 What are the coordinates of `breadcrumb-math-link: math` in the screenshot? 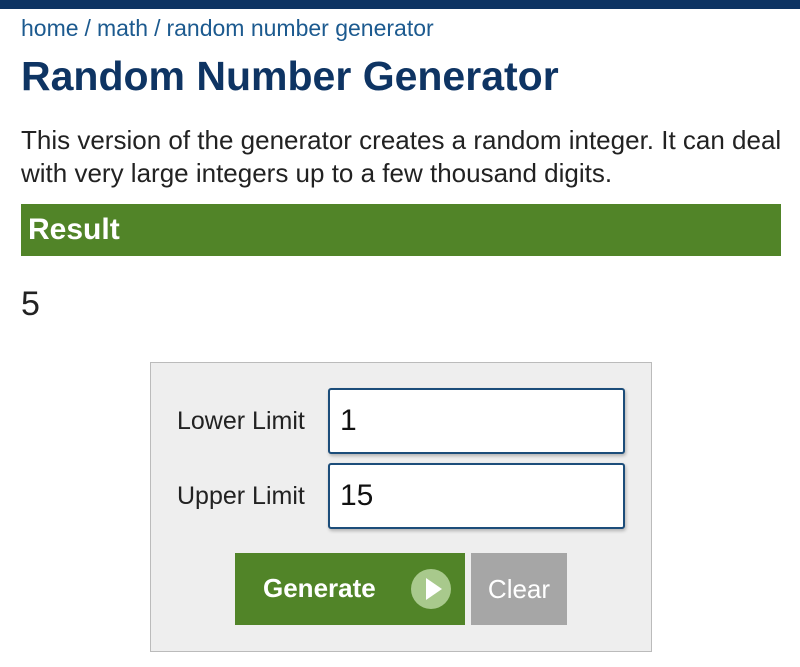 It's located at (122, 28).